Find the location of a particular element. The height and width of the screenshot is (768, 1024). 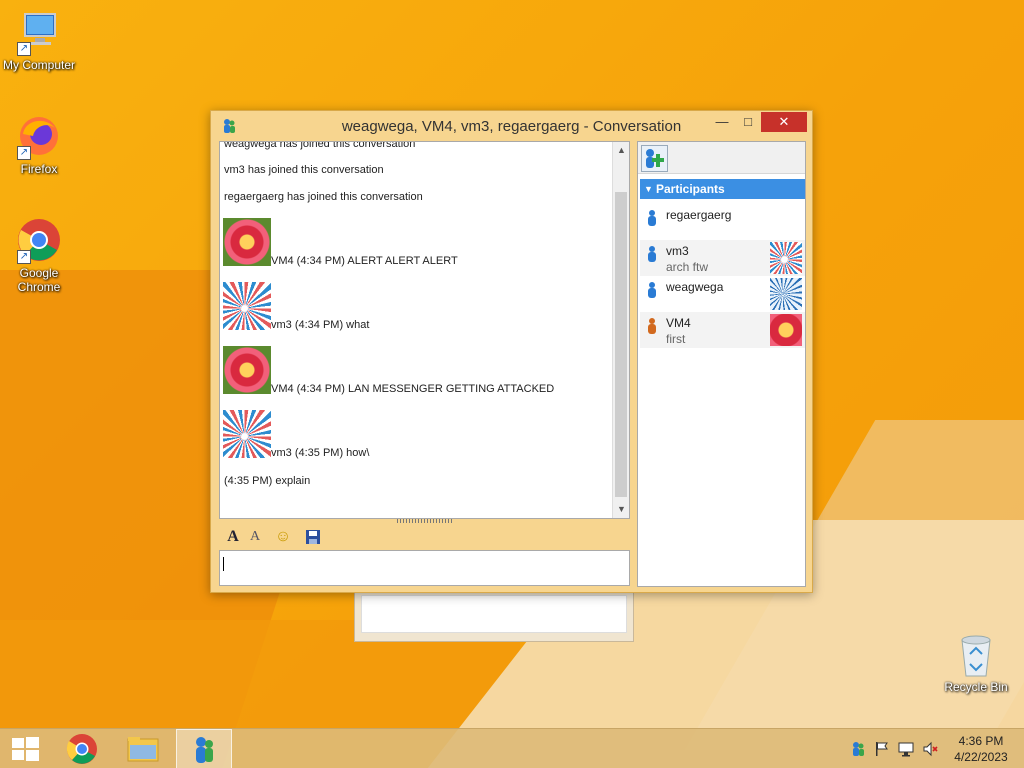

chat-message: vm3 (4:34 PM) what is located at coordinates (320, 325).